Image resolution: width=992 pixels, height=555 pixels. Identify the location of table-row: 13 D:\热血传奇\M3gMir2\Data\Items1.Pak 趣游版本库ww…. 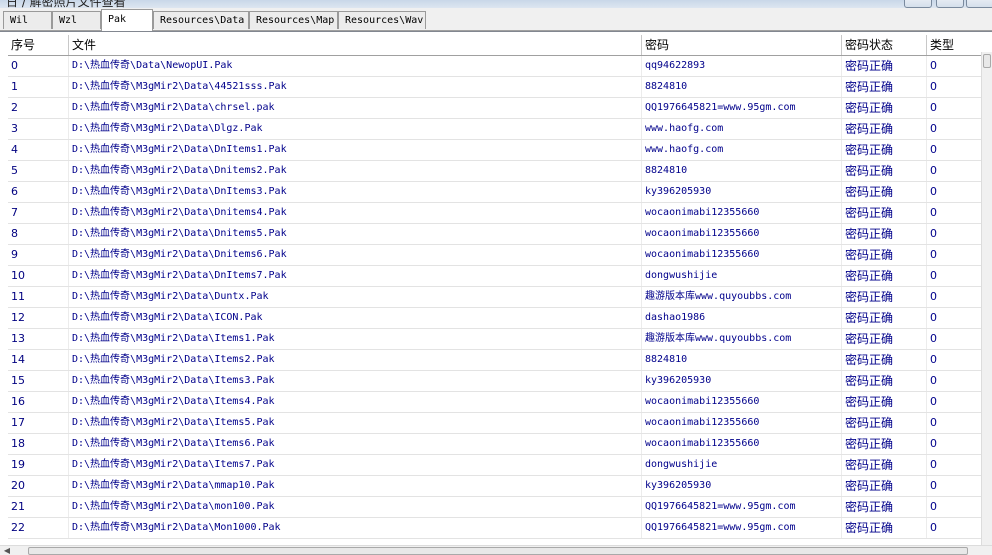
(495, 339).